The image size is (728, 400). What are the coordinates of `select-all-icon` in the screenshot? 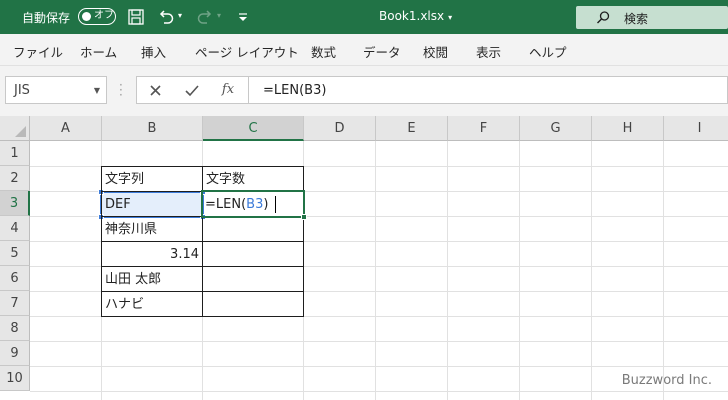 It's located at (20, 131).